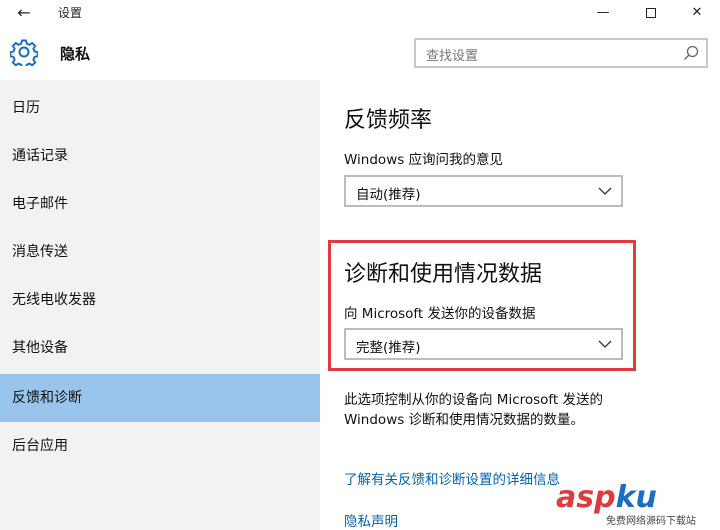  I want to click on feedback-frequency-heading: 反馈频率, so click(388, 120).